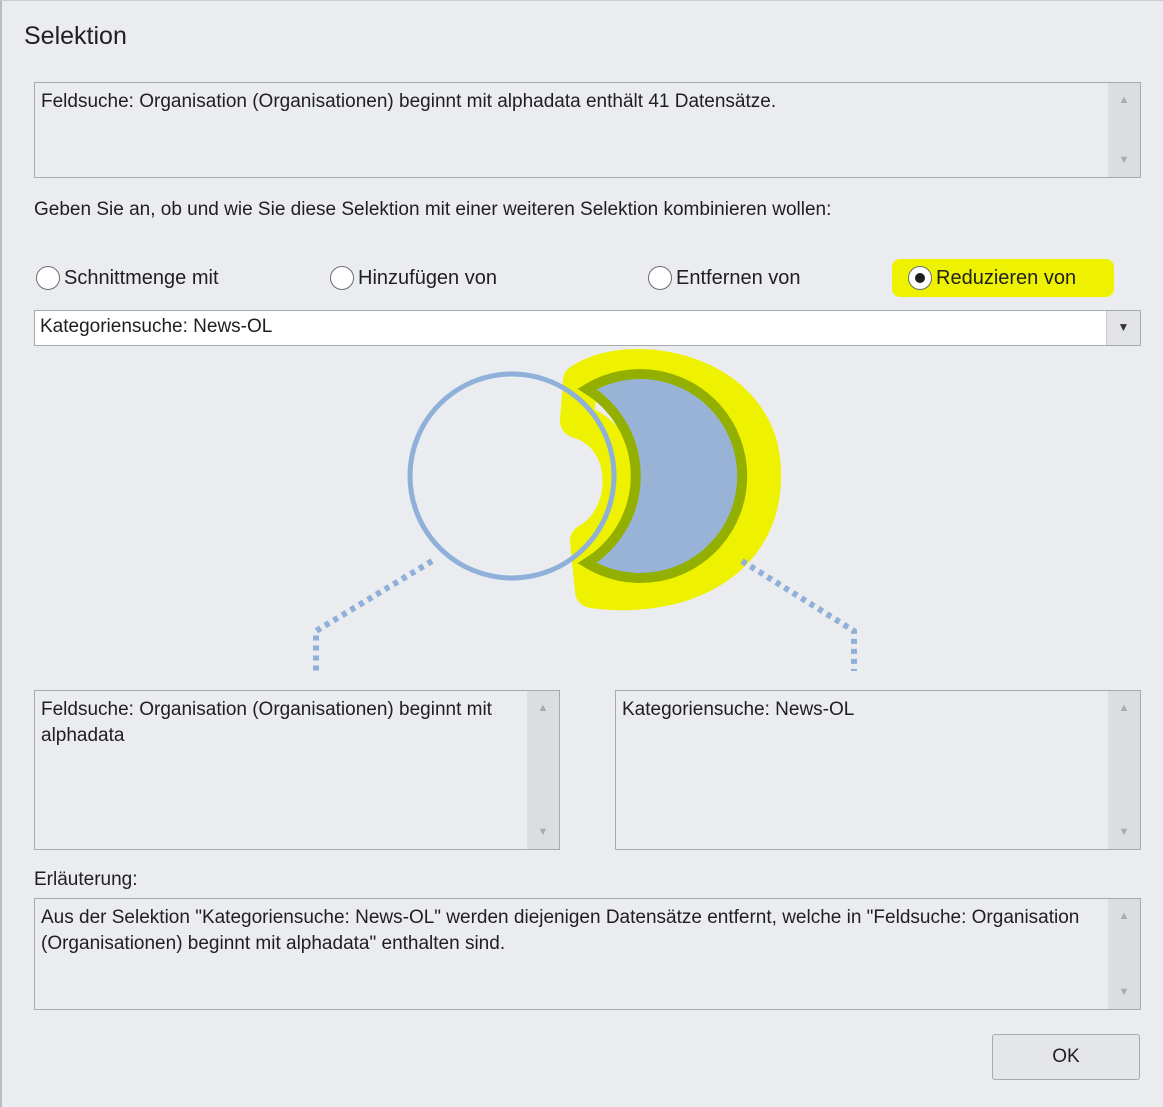  Describe the element at coordinates (582, 36) in the screenshot. I see `title-bar: Selektion` at that location.